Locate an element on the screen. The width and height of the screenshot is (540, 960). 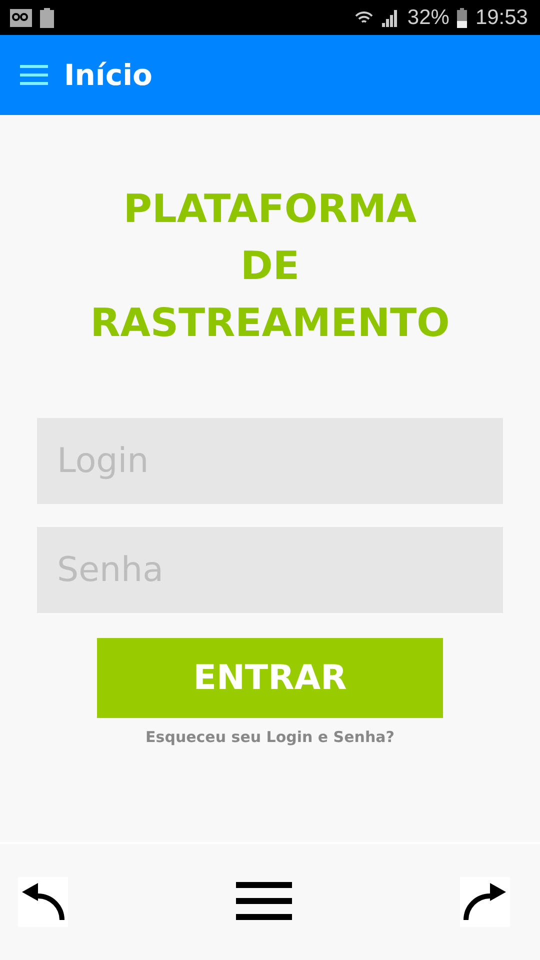
battery-percentage: 32% is located at coordinates (428, 18).